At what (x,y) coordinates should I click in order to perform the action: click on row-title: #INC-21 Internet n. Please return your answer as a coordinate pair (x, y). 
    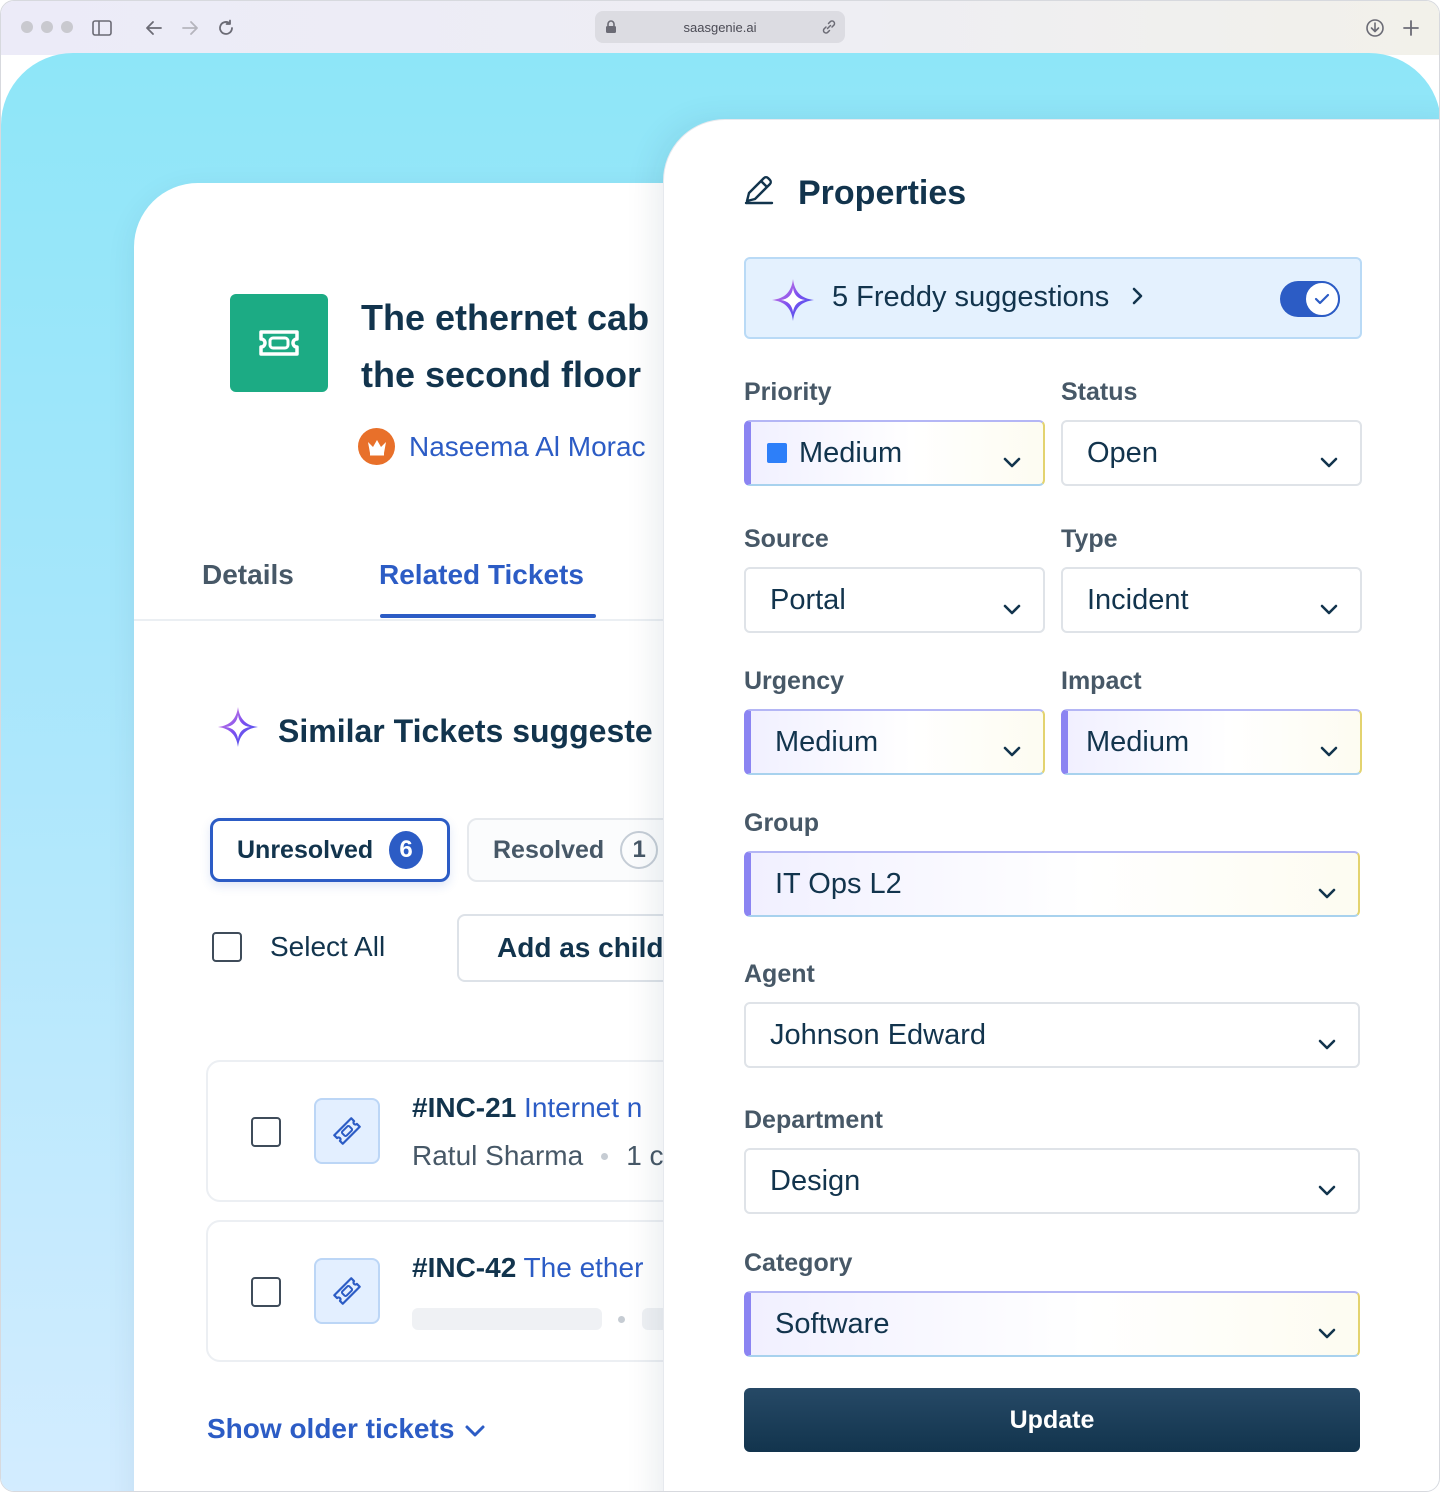
    Looking at the image, I should click on (527, 1108).